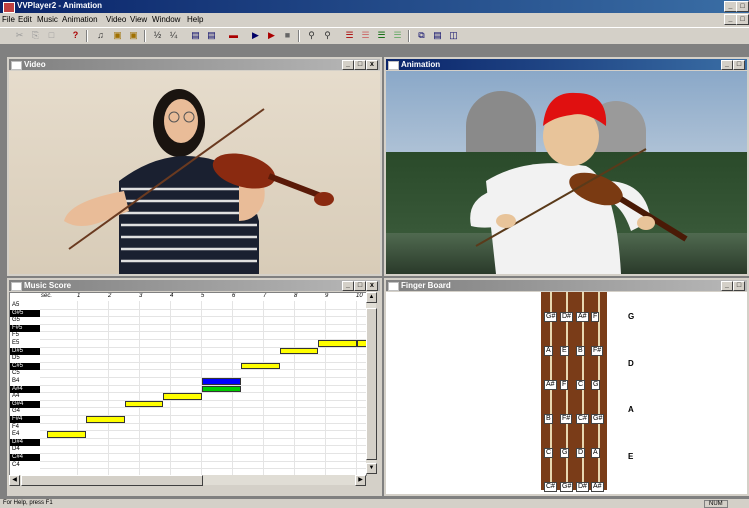  I want to click on menu-animation: Animation, so click(80, 19).